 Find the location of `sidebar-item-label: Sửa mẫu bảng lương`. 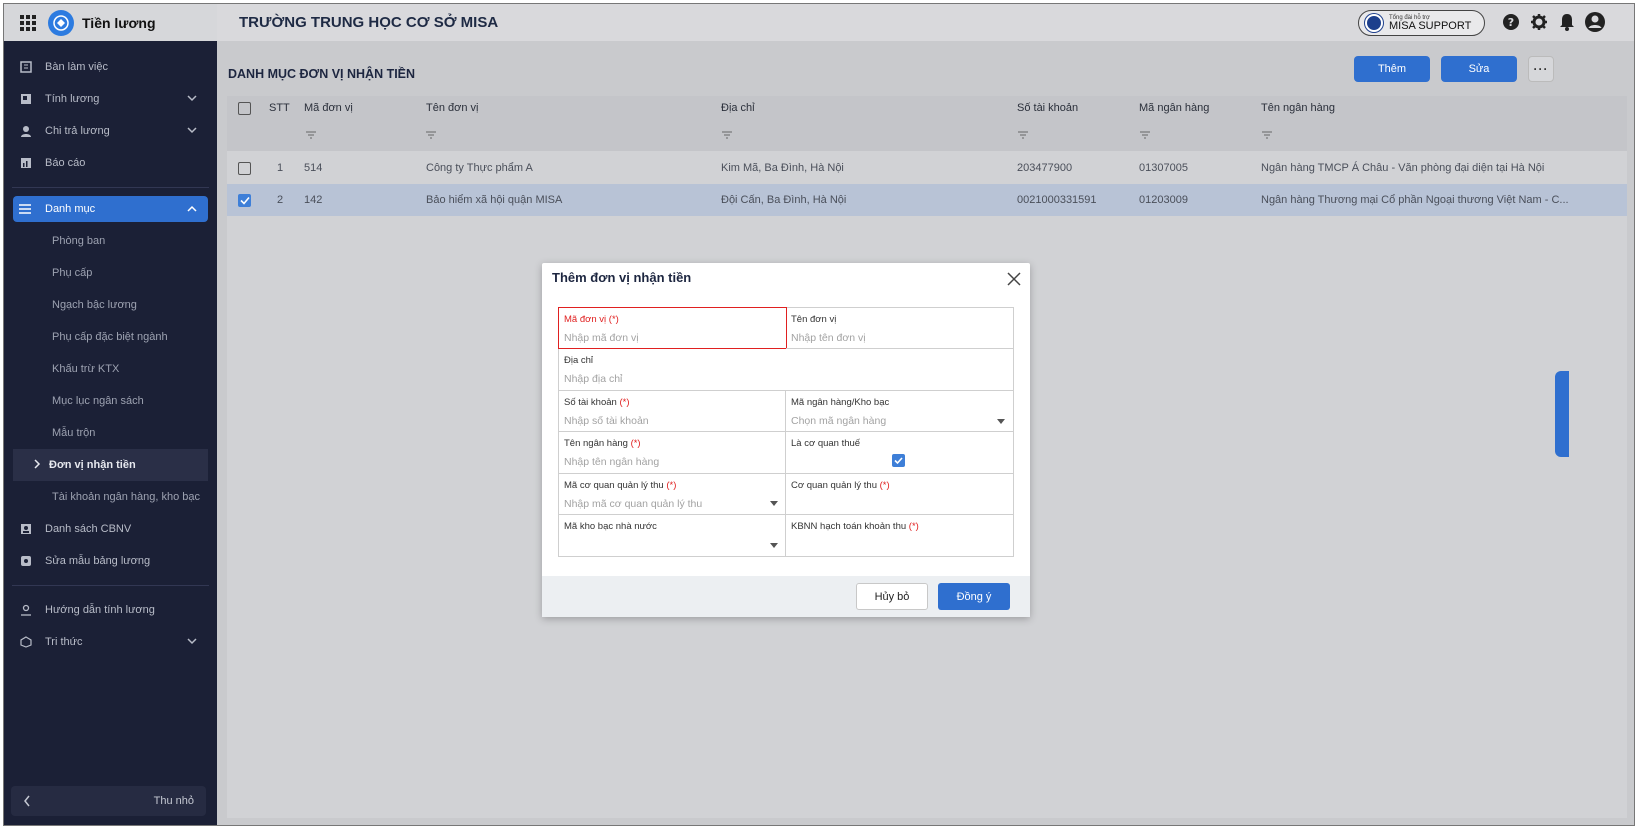

sidebar-item-label: Sửa mẫu bảng lương is located at coordinates (98, 561).